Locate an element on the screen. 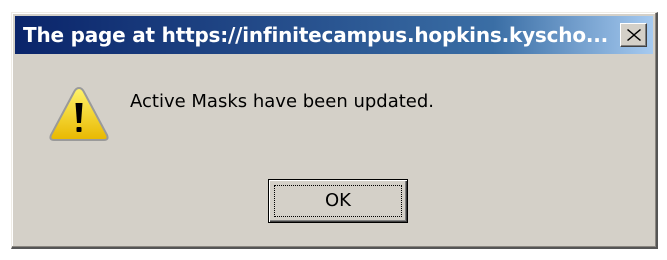 Image resolution: width=667 pixels, height=260 pixels. alert-message: Active Masks have been updated. is located at coordinates (282, 101).